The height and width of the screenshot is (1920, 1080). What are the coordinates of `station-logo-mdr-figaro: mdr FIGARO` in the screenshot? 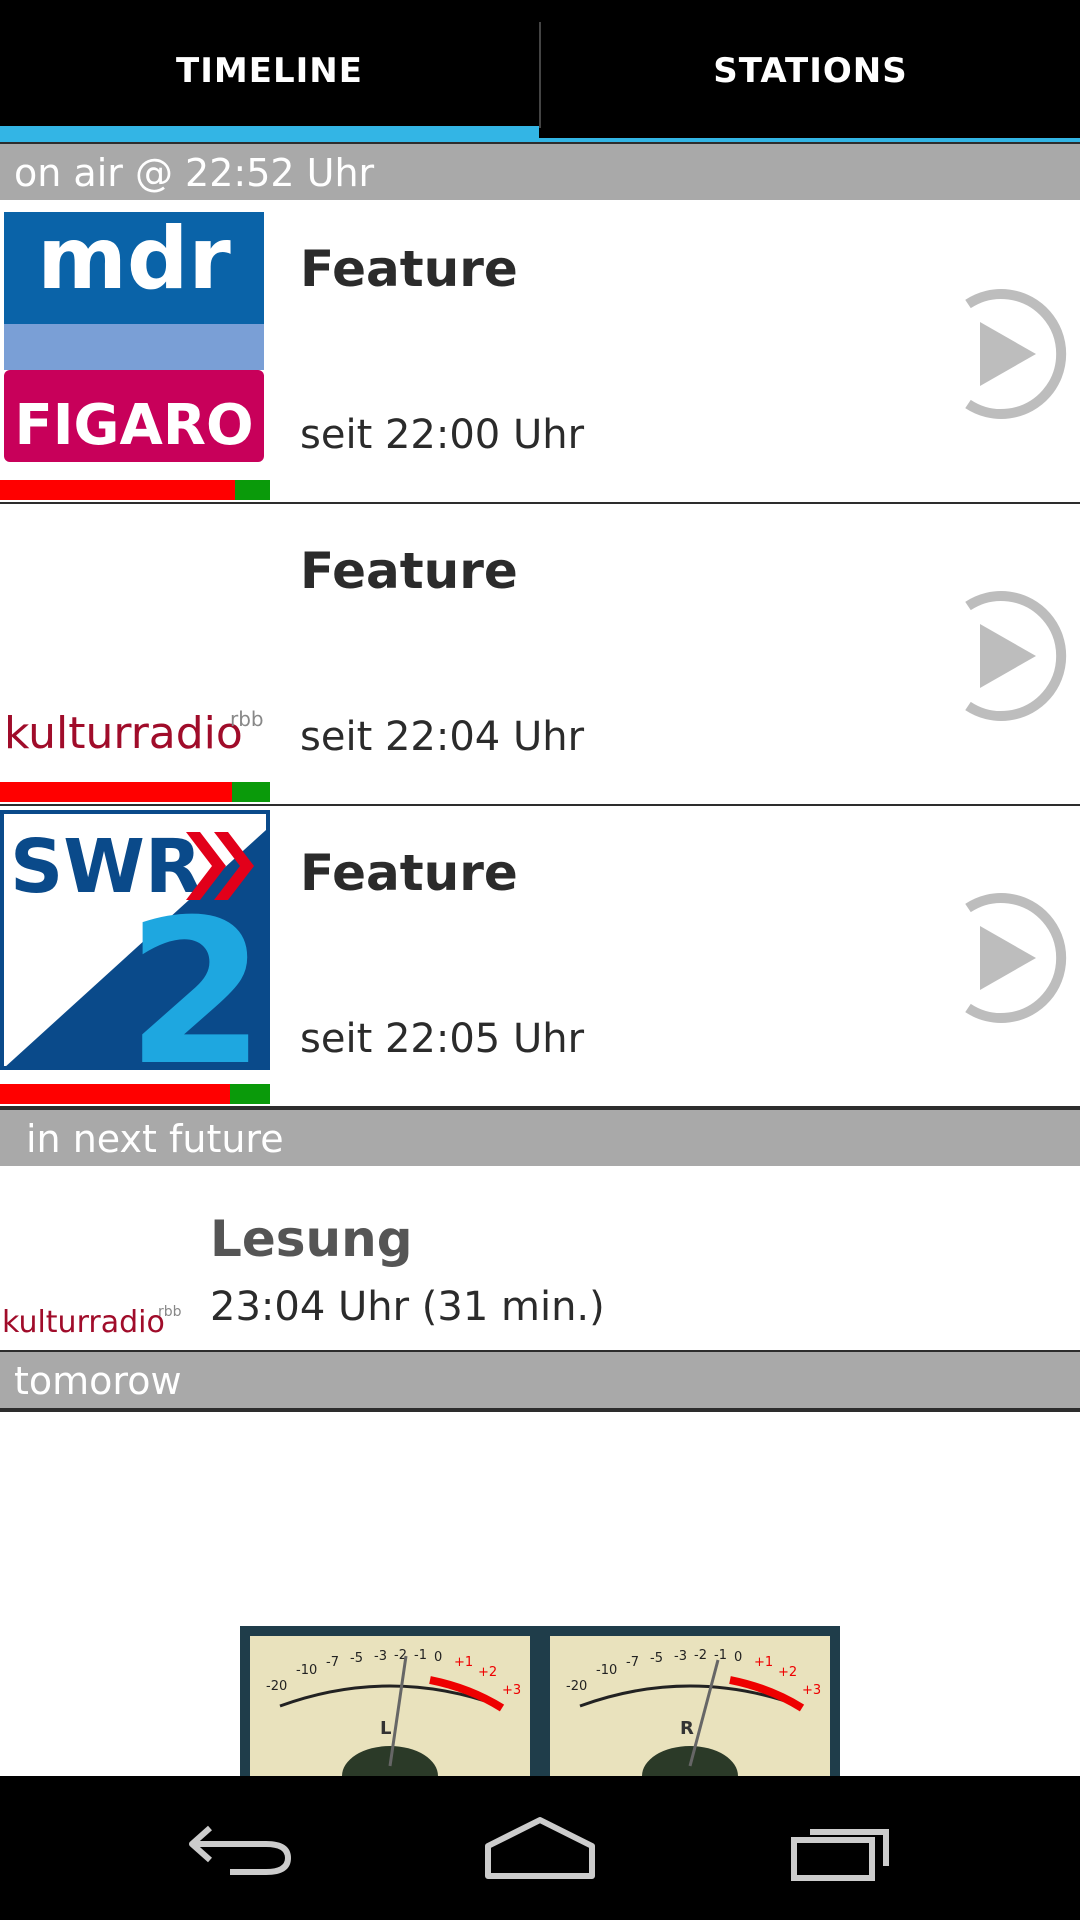 It's located at (135, 337).